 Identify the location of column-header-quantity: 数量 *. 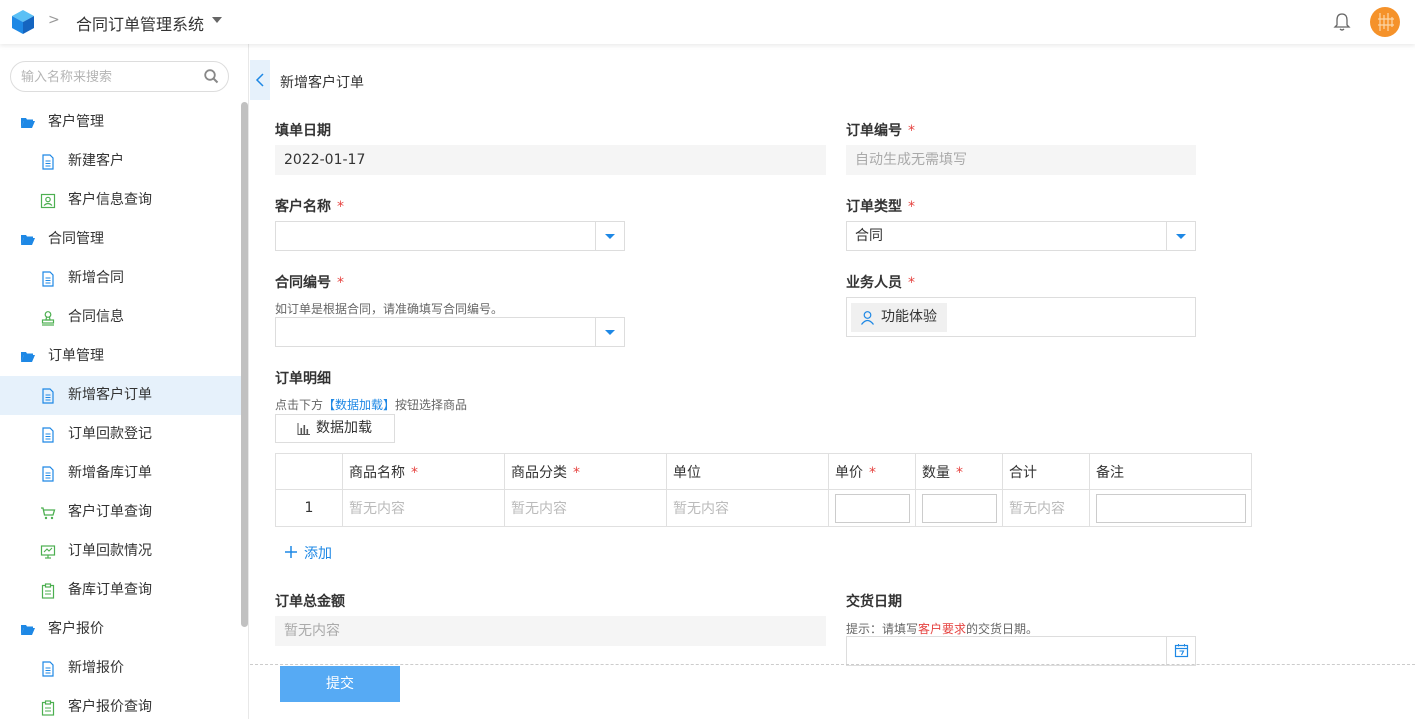
(959, 471).